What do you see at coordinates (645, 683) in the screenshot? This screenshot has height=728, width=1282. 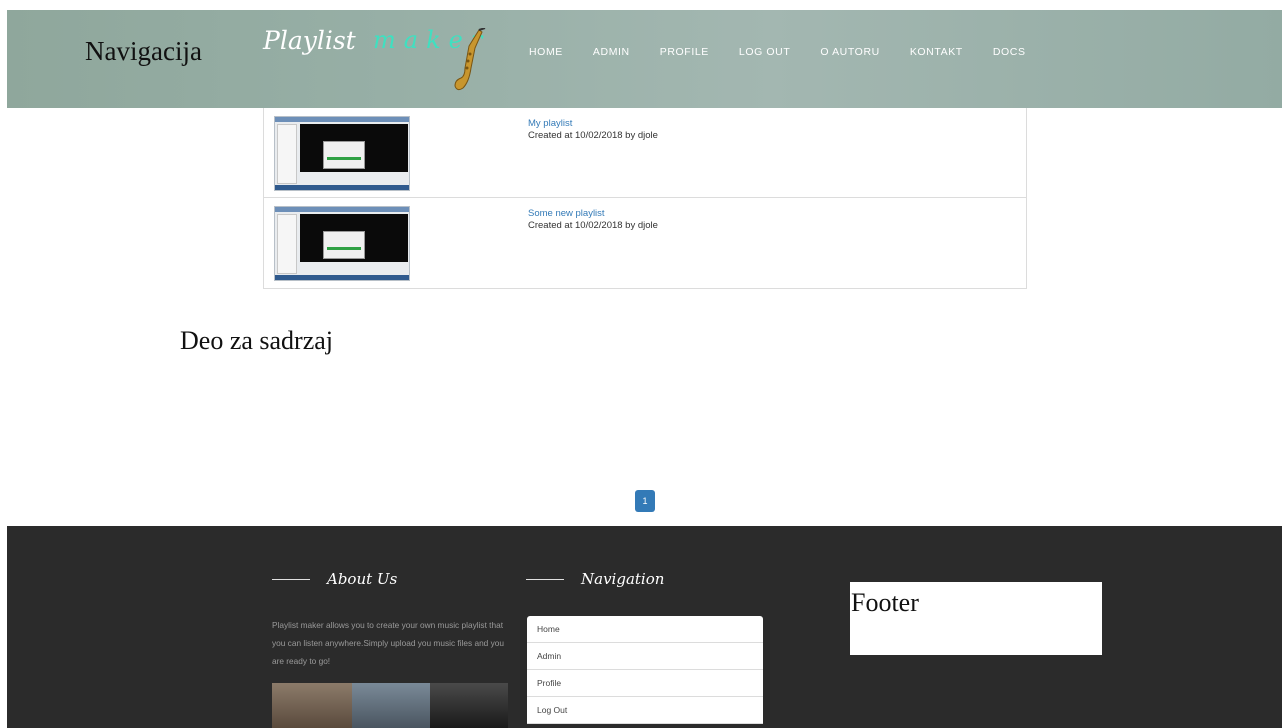 I see `footer-nav-profile: Profile` at bounding box center [645, 683].